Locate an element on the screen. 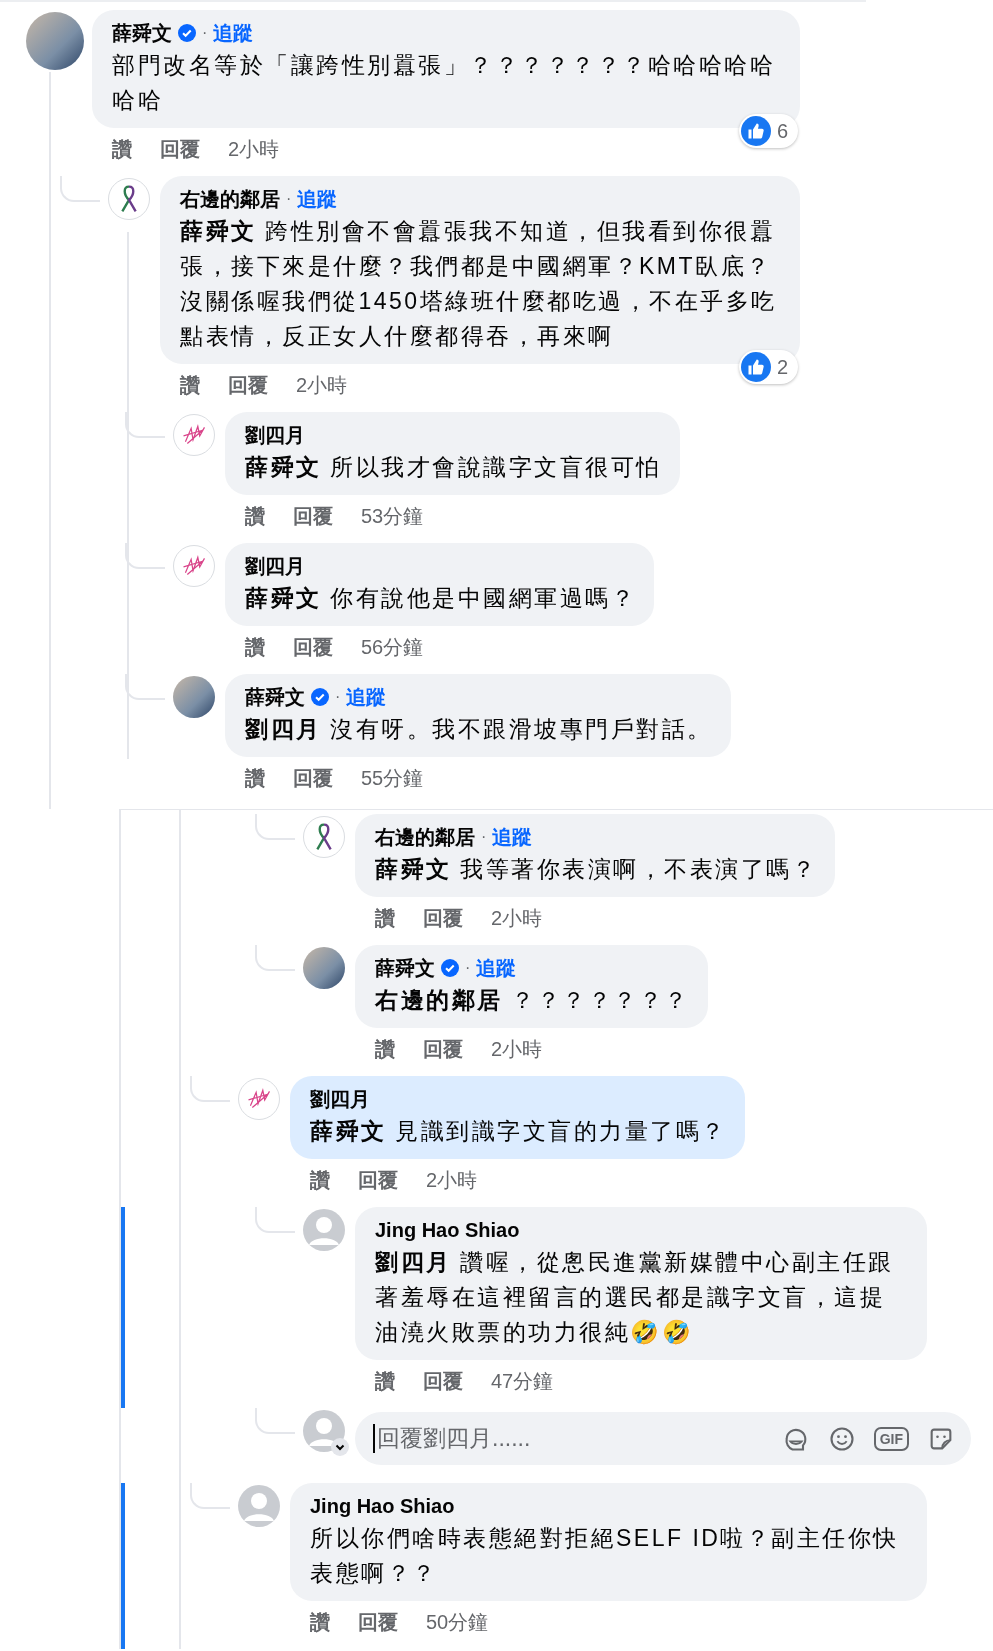  chevron-down-icon is located at coordinates (340, 1447).